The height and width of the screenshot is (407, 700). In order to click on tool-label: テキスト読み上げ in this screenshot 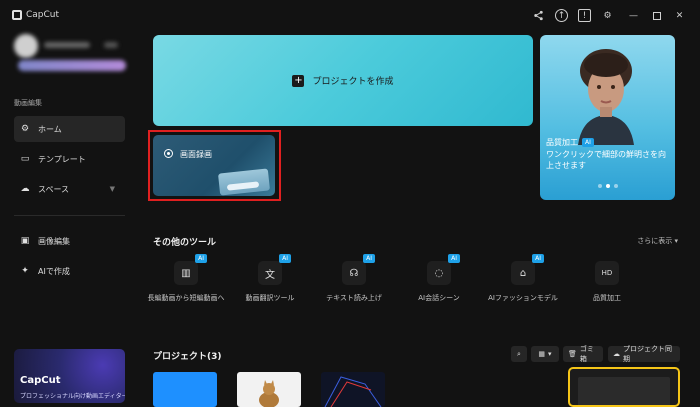, I will do `click(354, 298)`.